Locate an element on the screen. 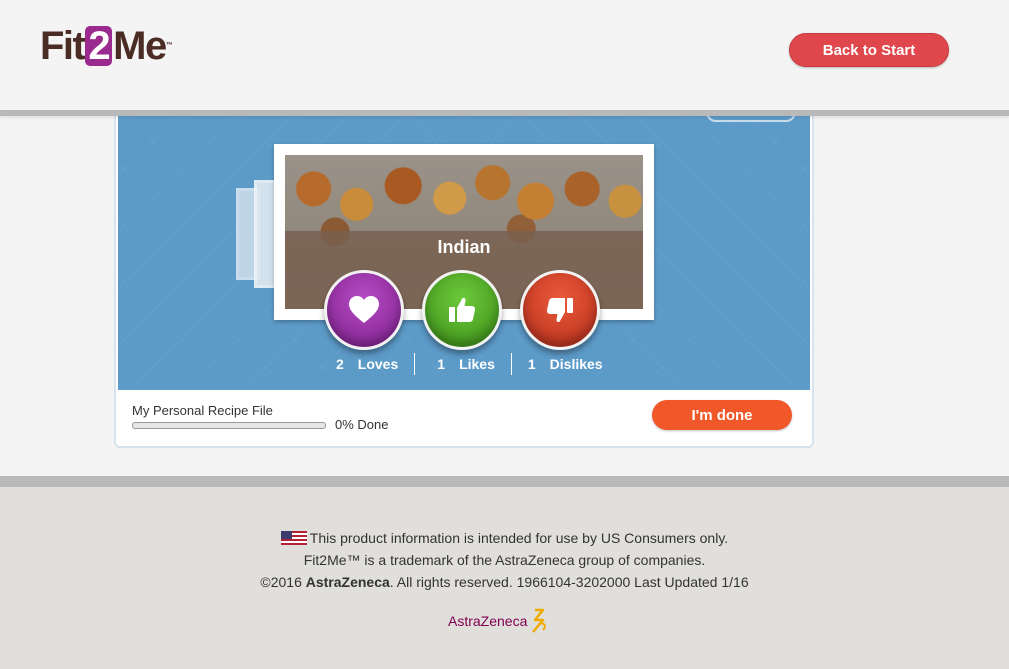 The height and width of the screenshot is (669, 1009). fit2me-logo: Fit 2 Me™ is located at coordinates (106, 46).